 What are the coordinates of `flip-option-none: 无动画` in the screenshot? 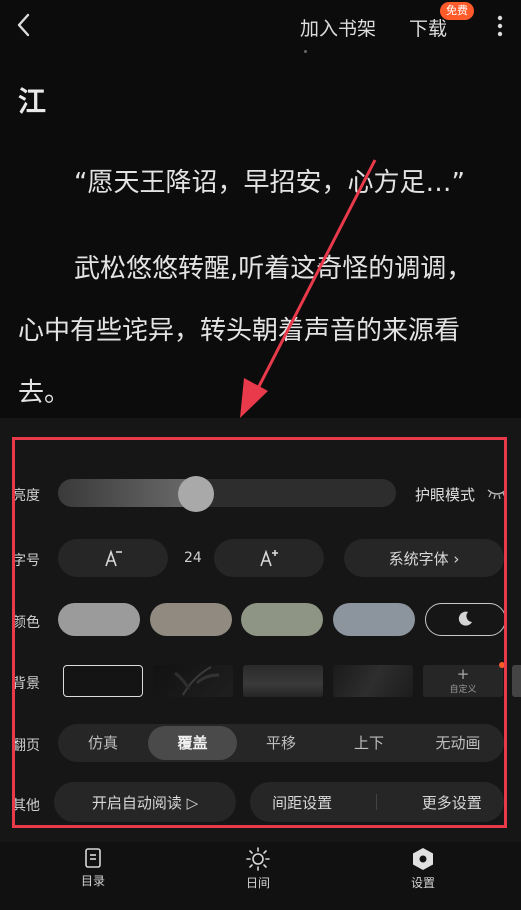 It's located at (458, 743).